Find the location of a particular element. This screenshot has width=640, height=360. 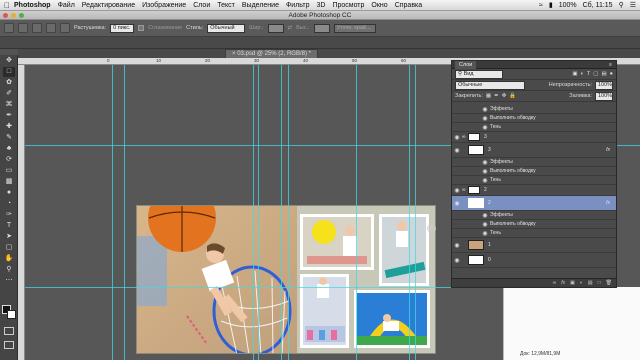

add-style-icon: fx is located at coordinates (563, 283).